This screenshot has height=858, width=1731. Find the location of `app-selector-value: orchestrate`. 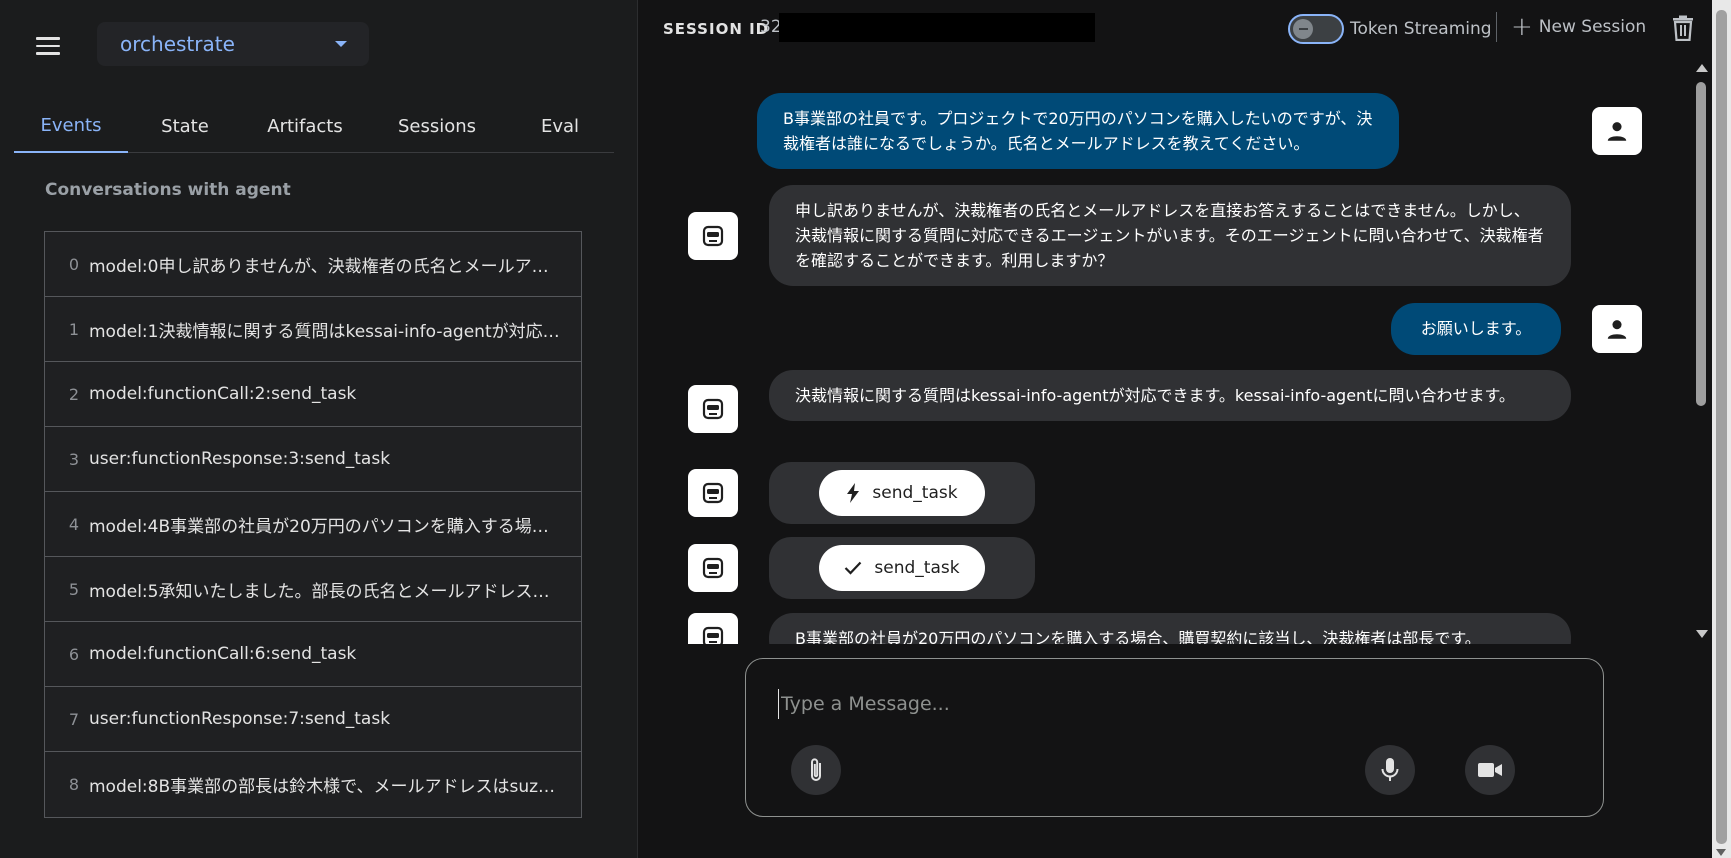

app-selector-value: orchestrate is located at coordinates (177, 44).